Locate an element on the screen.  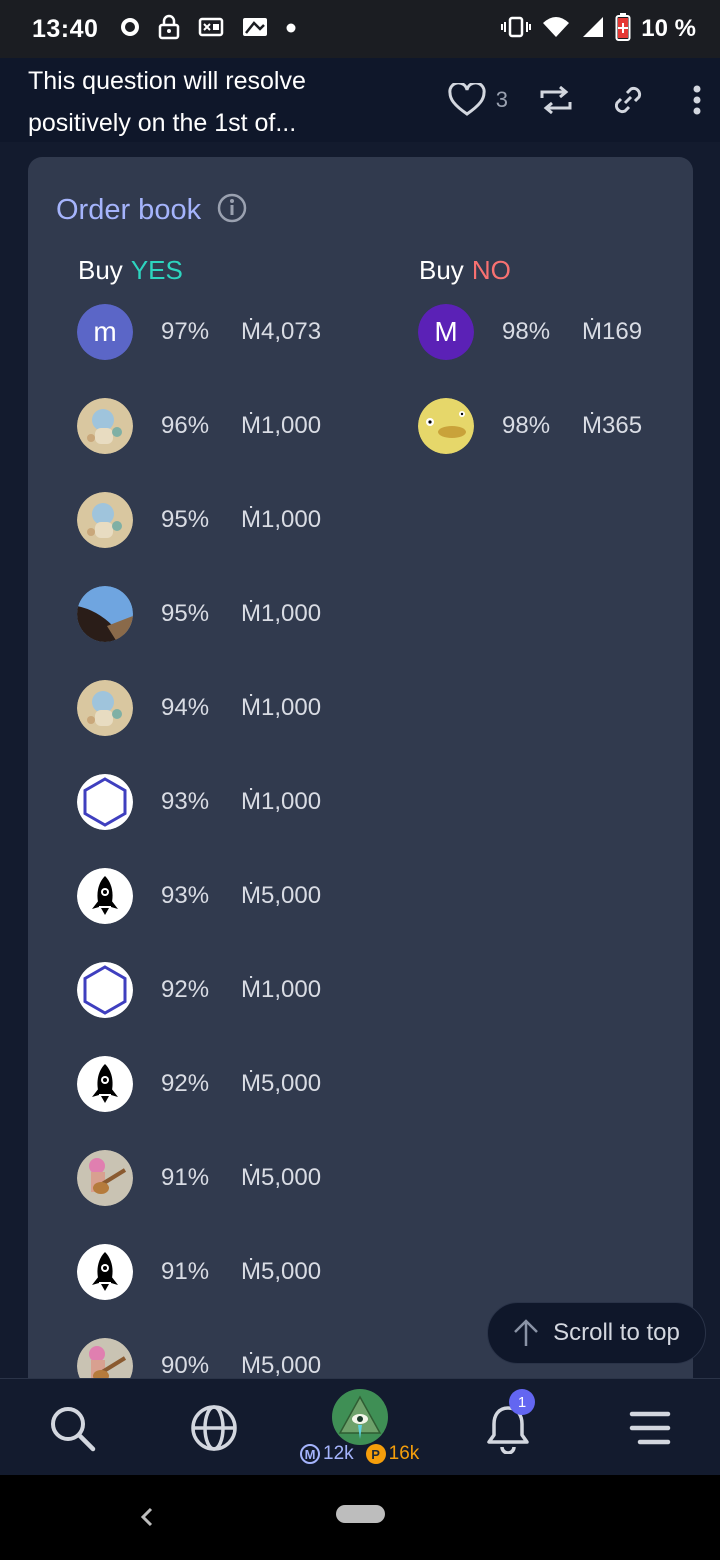
order-amount: Ṁ365 is located at coordinates (612, 425).